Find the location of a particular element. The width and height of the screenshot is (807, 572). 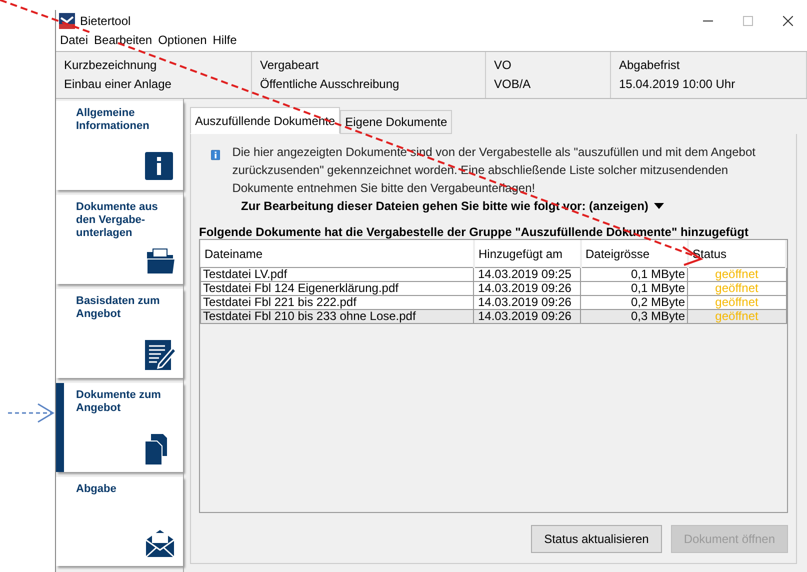

table-cell: 0,3 MByte is located at coordinates (634, 317).